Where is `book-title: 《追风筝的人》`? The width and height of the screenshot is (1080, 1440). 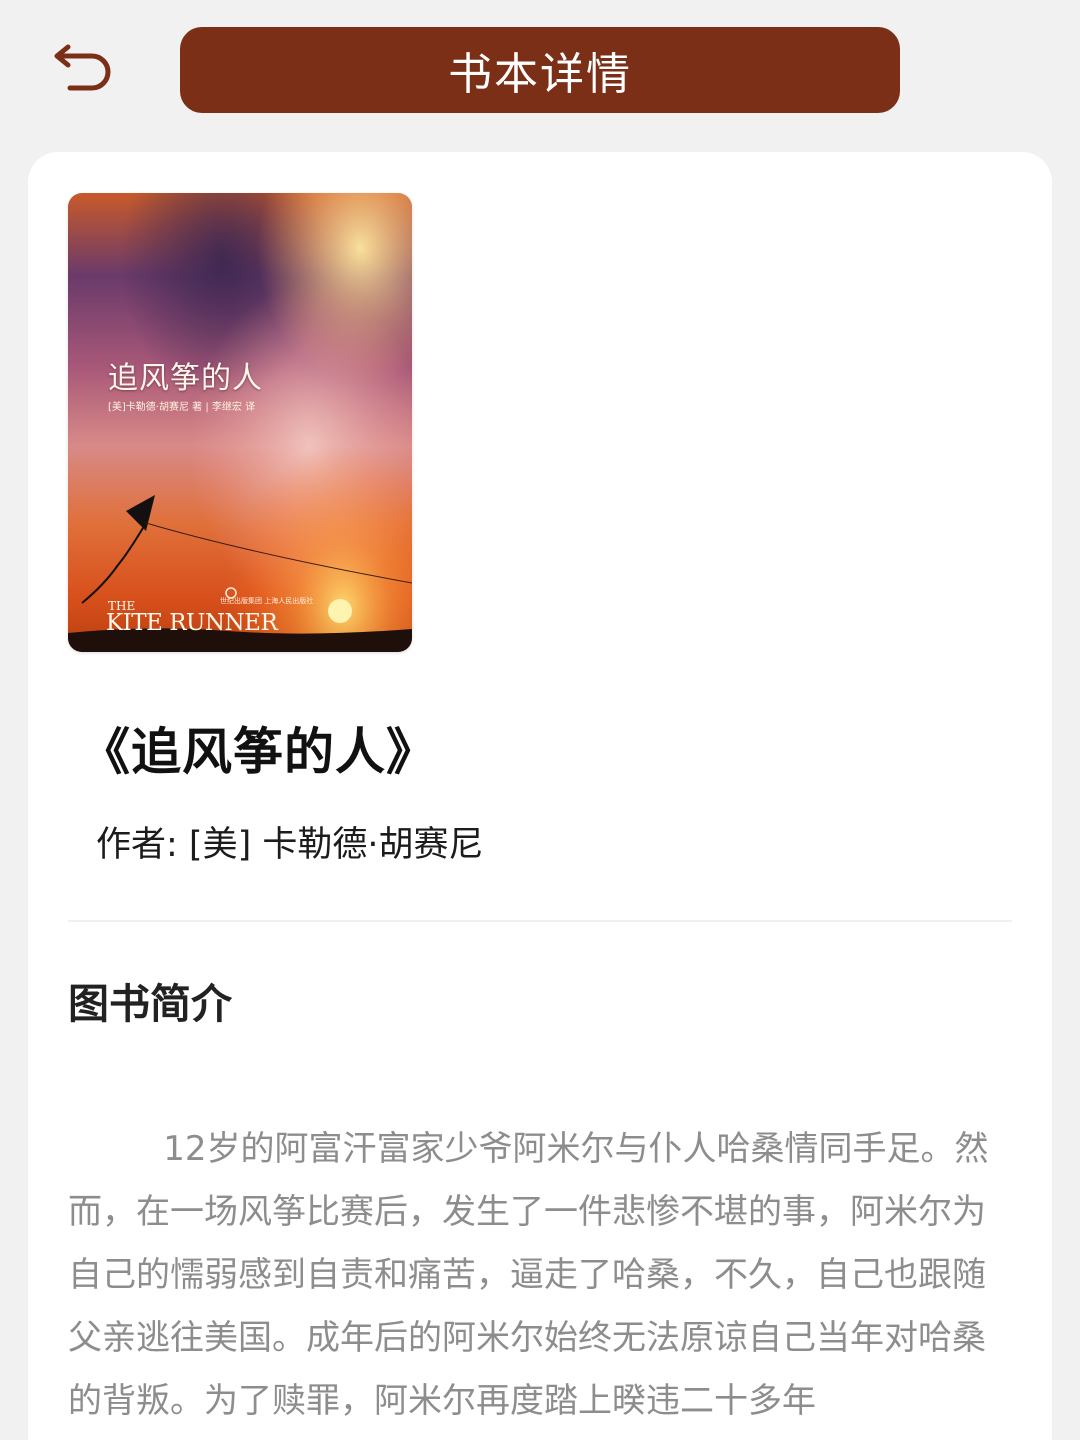 book-title: 《追风筝的人》 is located at coordinates (258, 752).